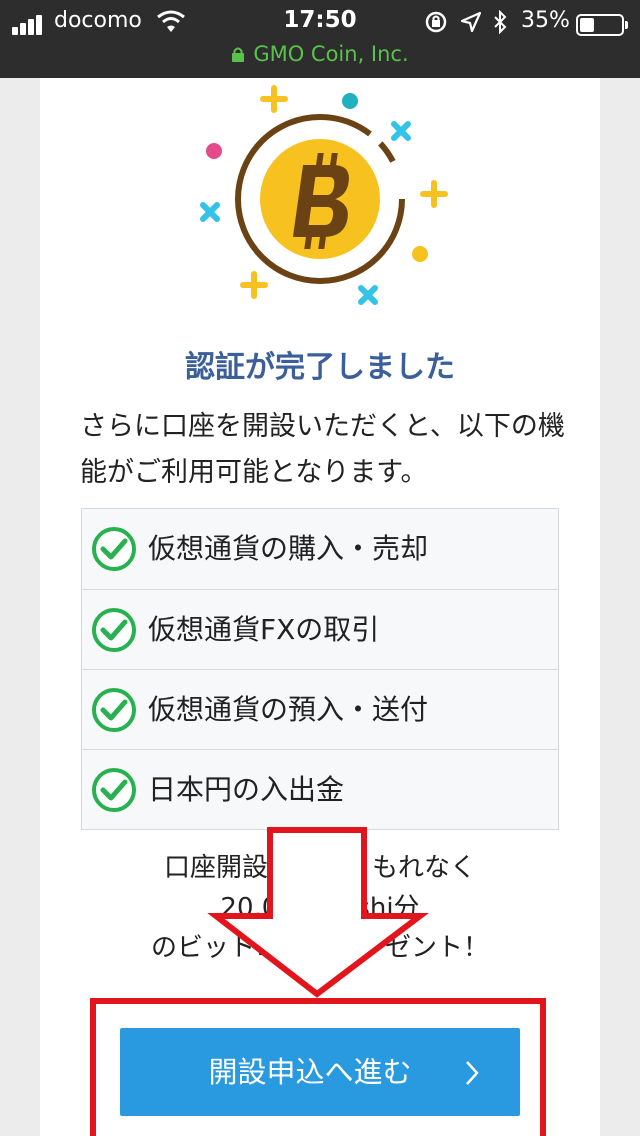  I want to click on list-item: 仮想通貨の預入・送付, so click(320, 709).